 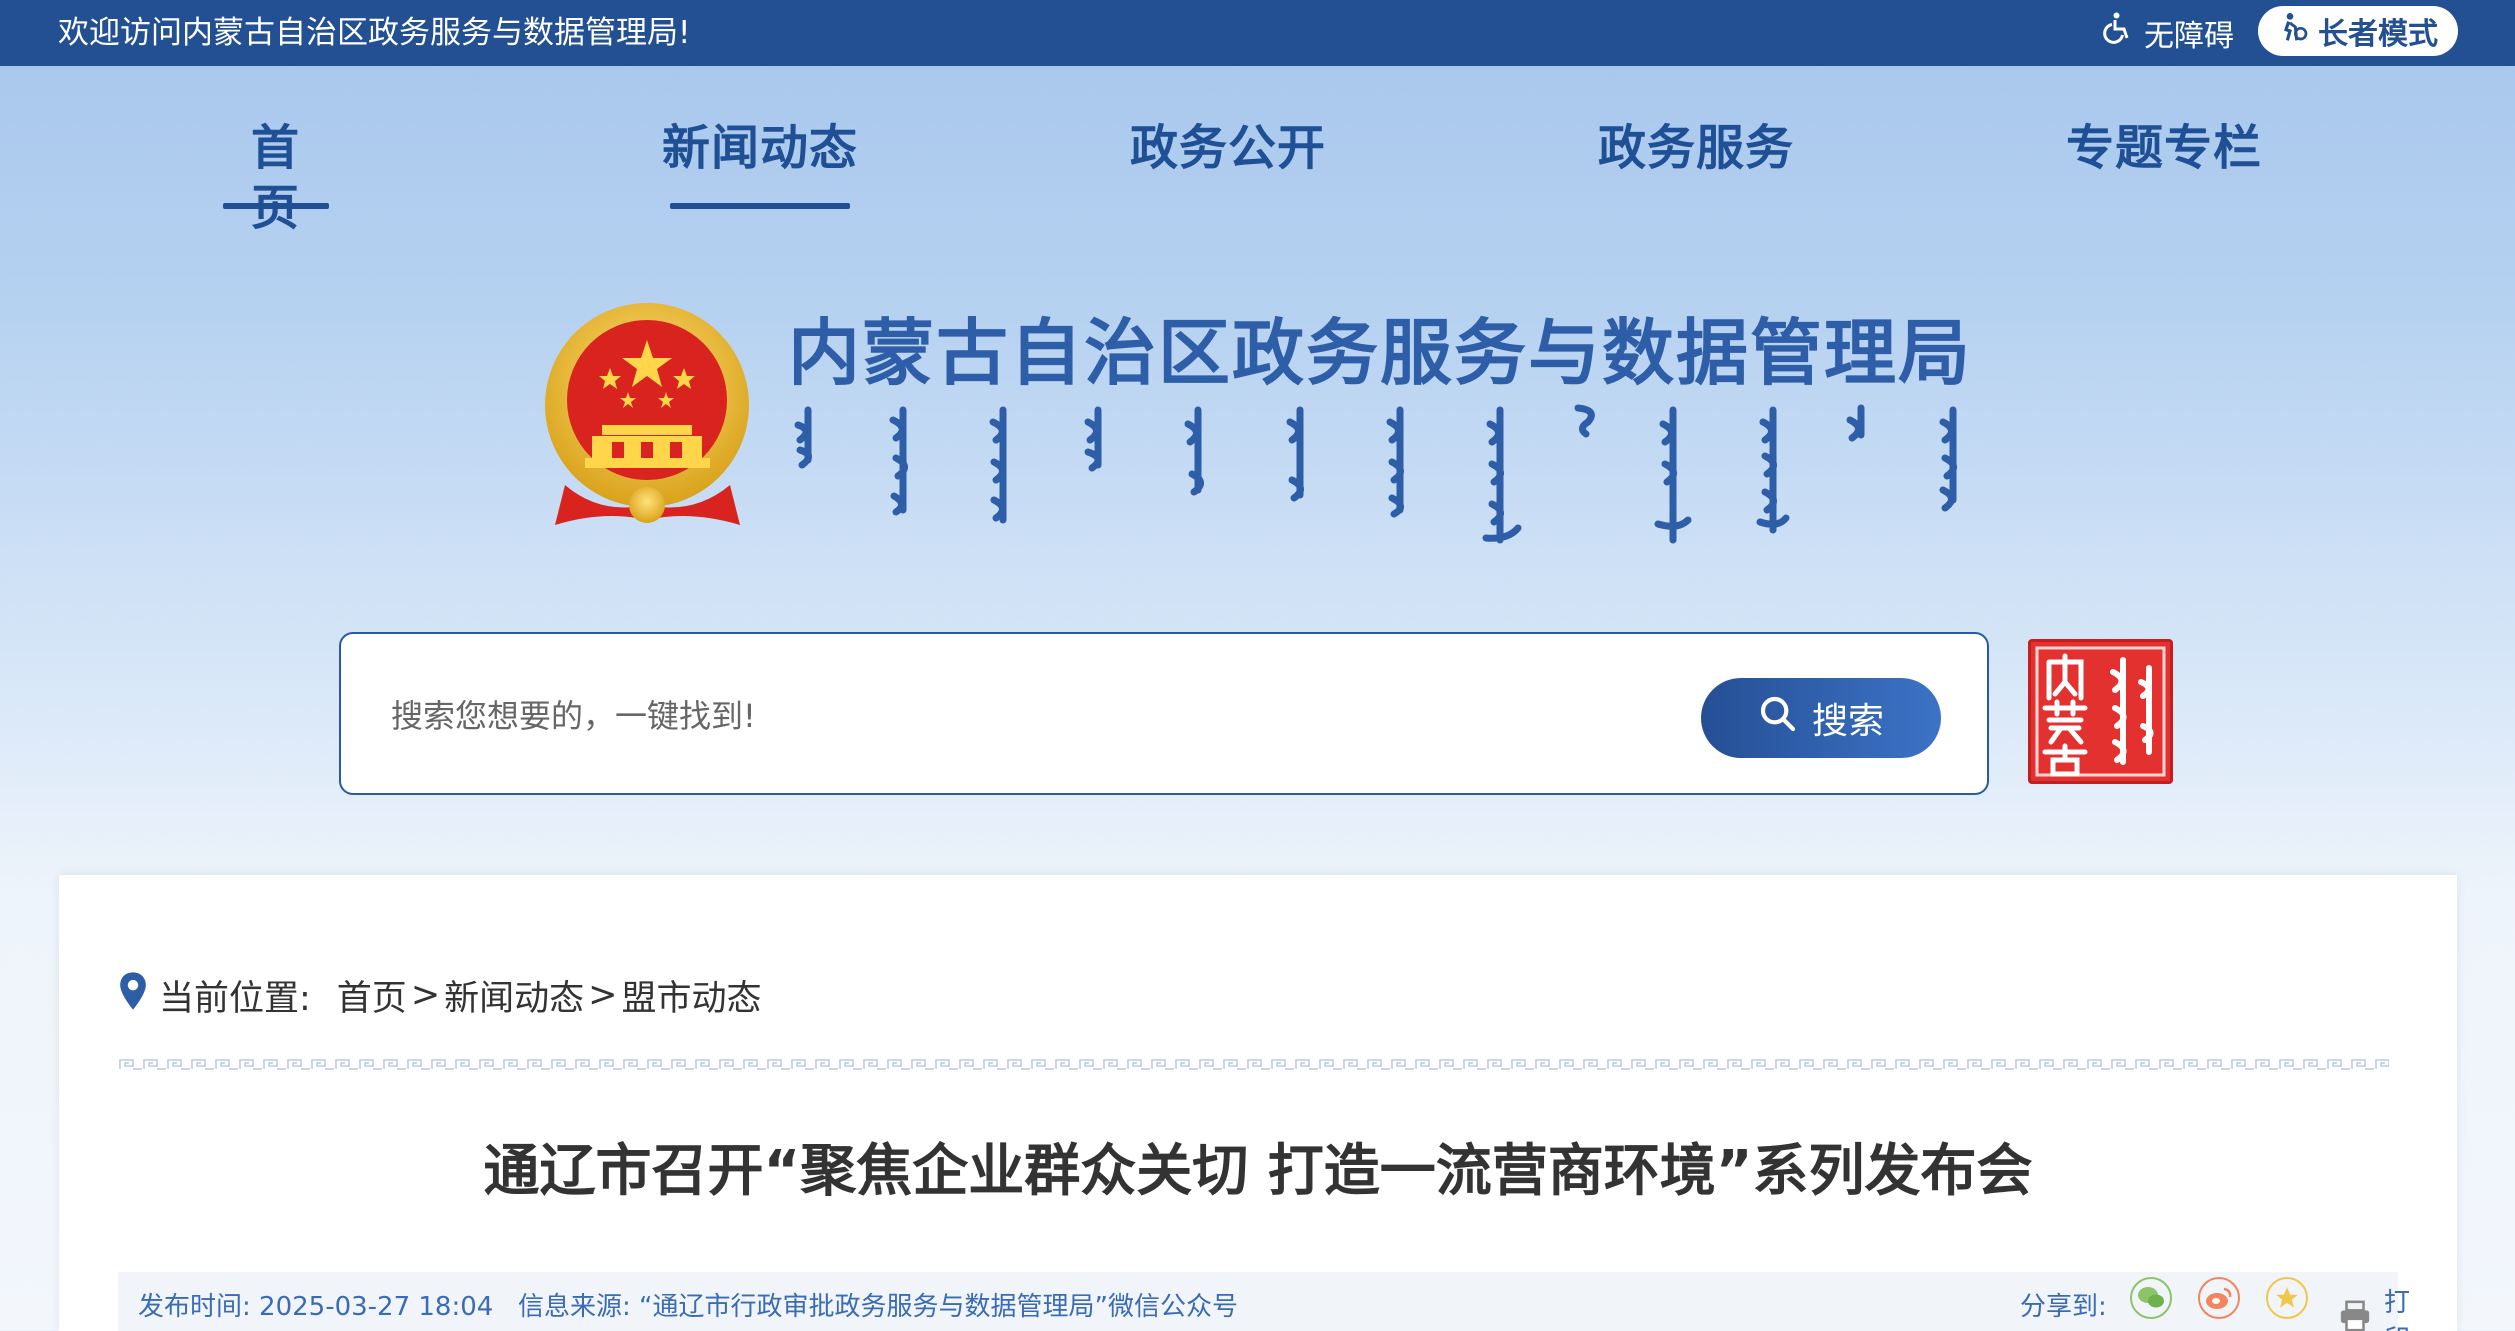 I want to click on main-nav: 首 页 新闻动态 政务公开 政务服务 专题专栏, so click(x=1257, y=173).